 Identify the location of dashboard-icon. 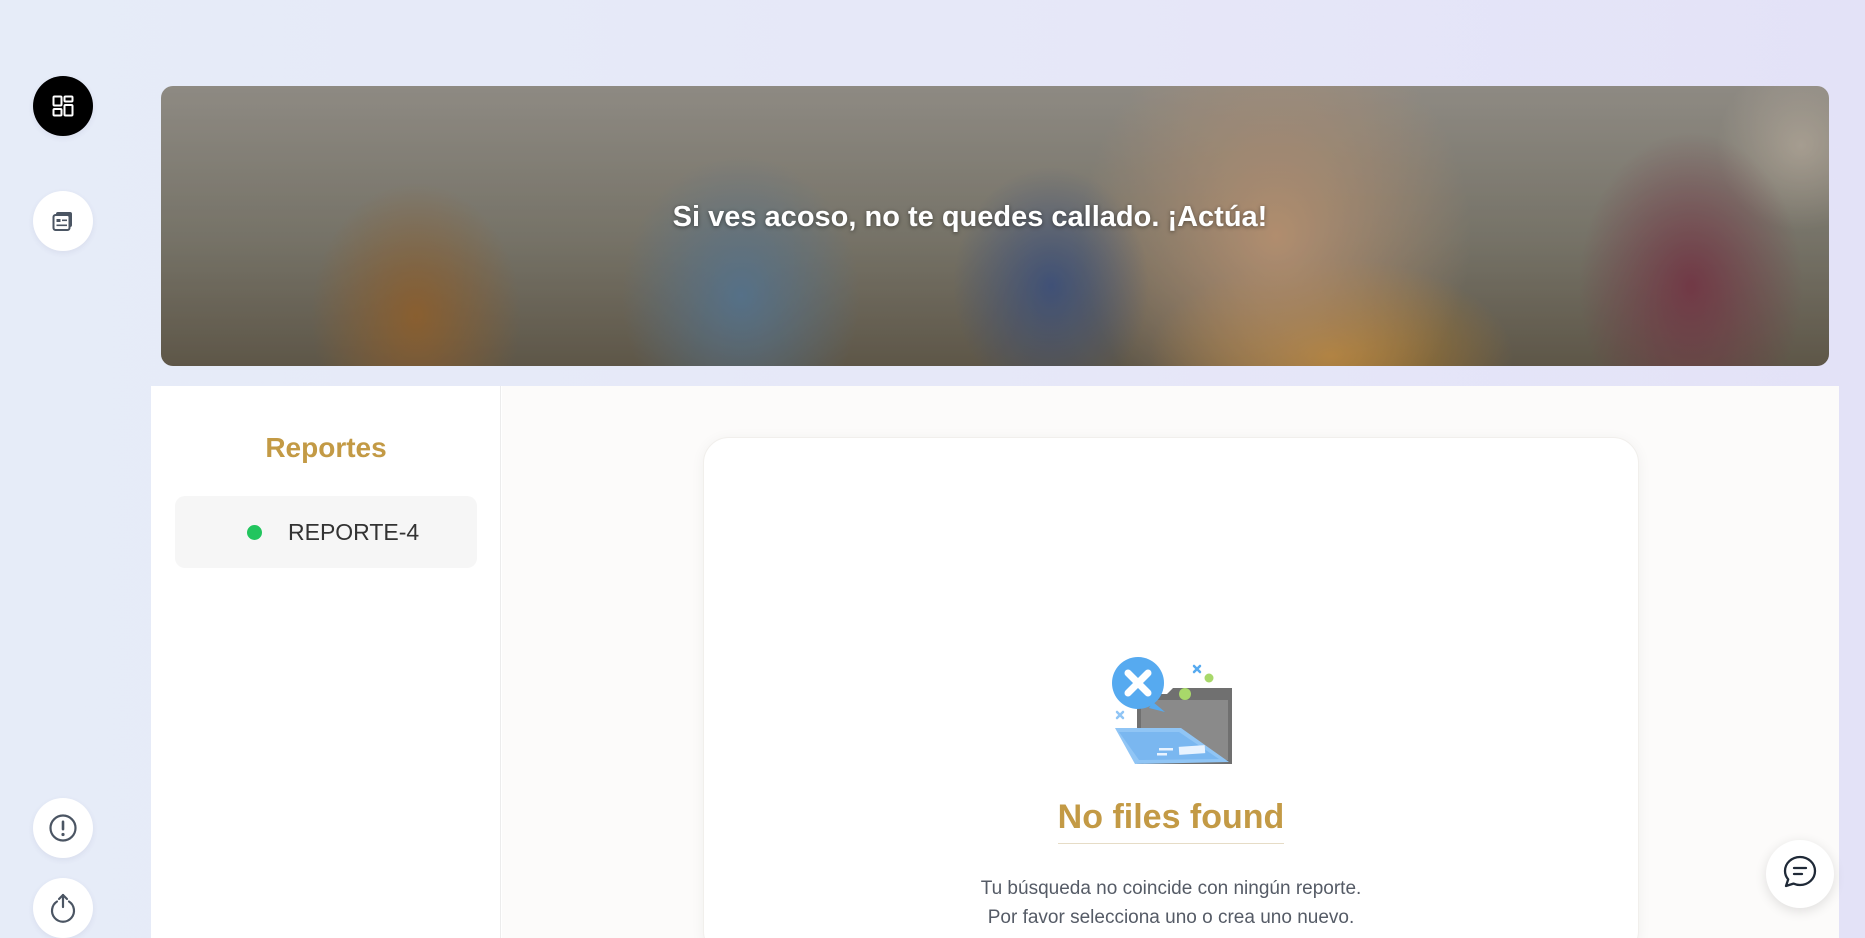
(63, 106).